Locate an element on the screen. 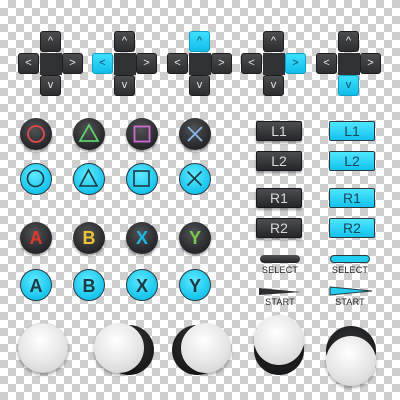 This screenshot has width=400, height=400. x-button-dark: X is located at coordinates (142, 238).